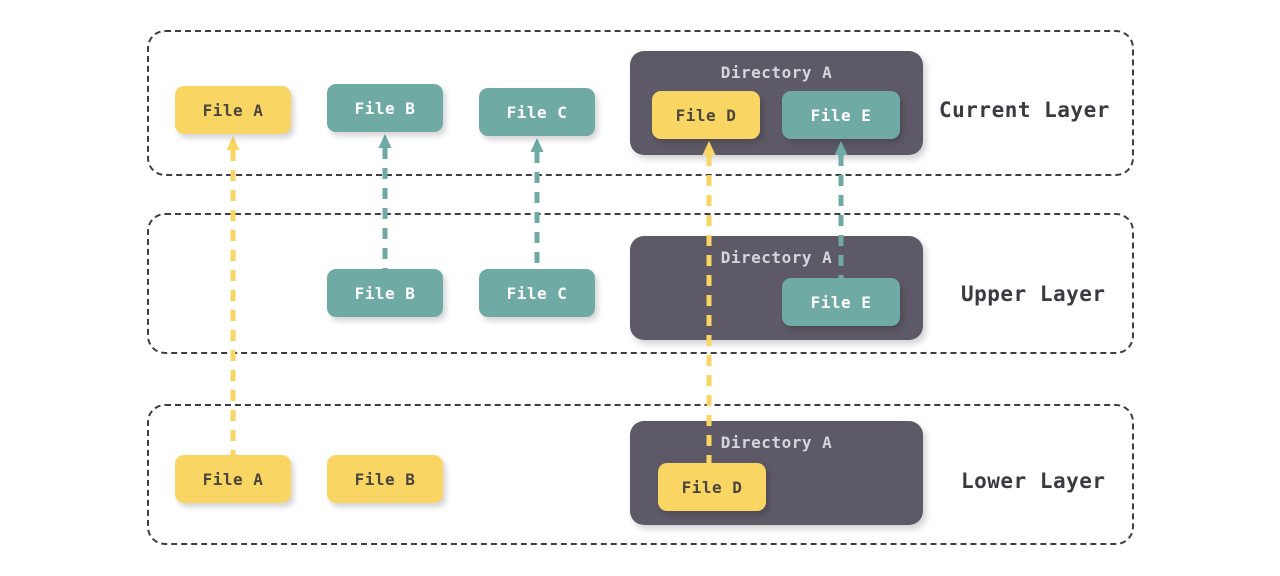 The width and height of the screenshot is (1280, 576). Describe the element at coordinates (537, 203) in the screenshot. I see `connector-file-c-upper-to-current` at that location.